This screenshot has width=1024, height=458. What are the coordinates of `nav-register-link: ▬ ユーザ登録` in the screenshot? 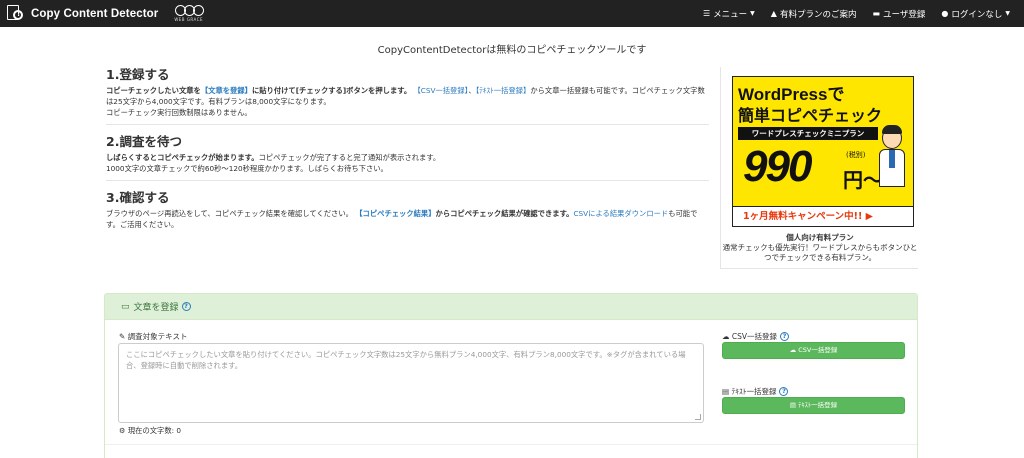 It's located at (898, 14).